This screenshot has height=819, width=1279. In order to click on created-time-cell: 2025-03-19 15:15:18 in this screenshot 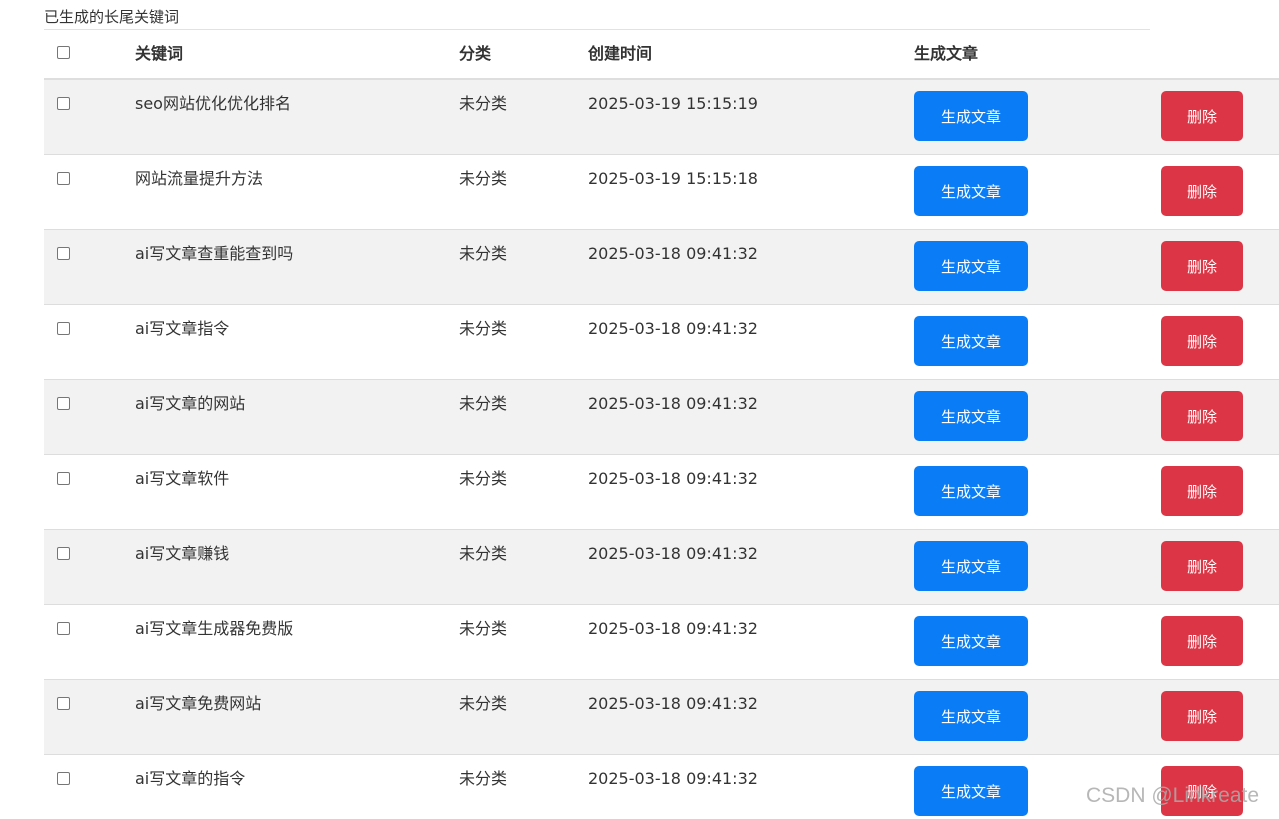, I will do `click(673, 178)`.